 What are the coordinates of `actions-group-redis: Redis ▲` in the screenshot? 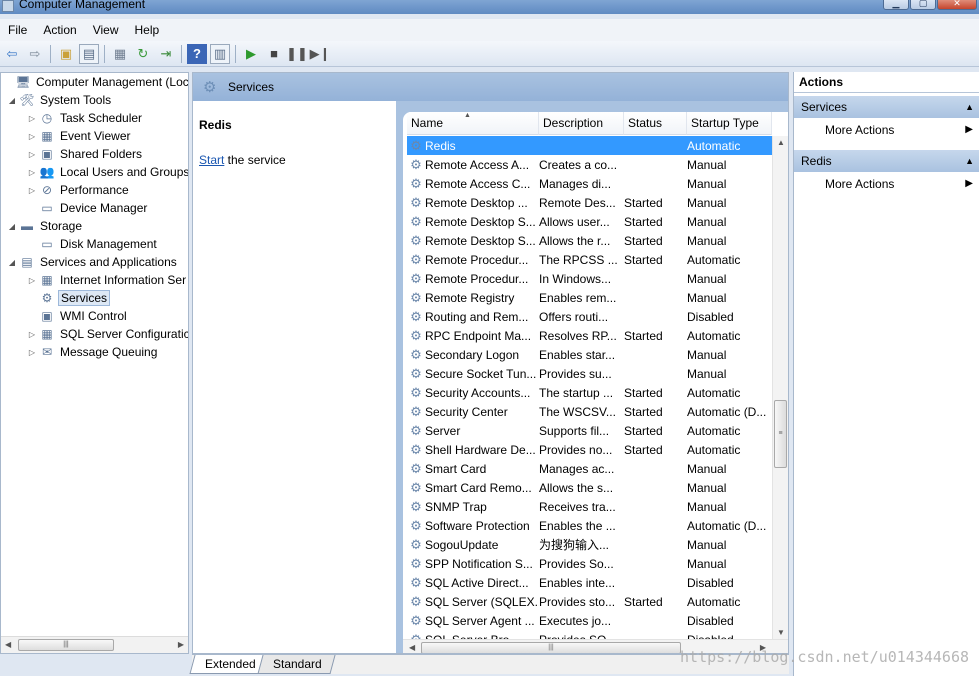 It's located at (886, 161).